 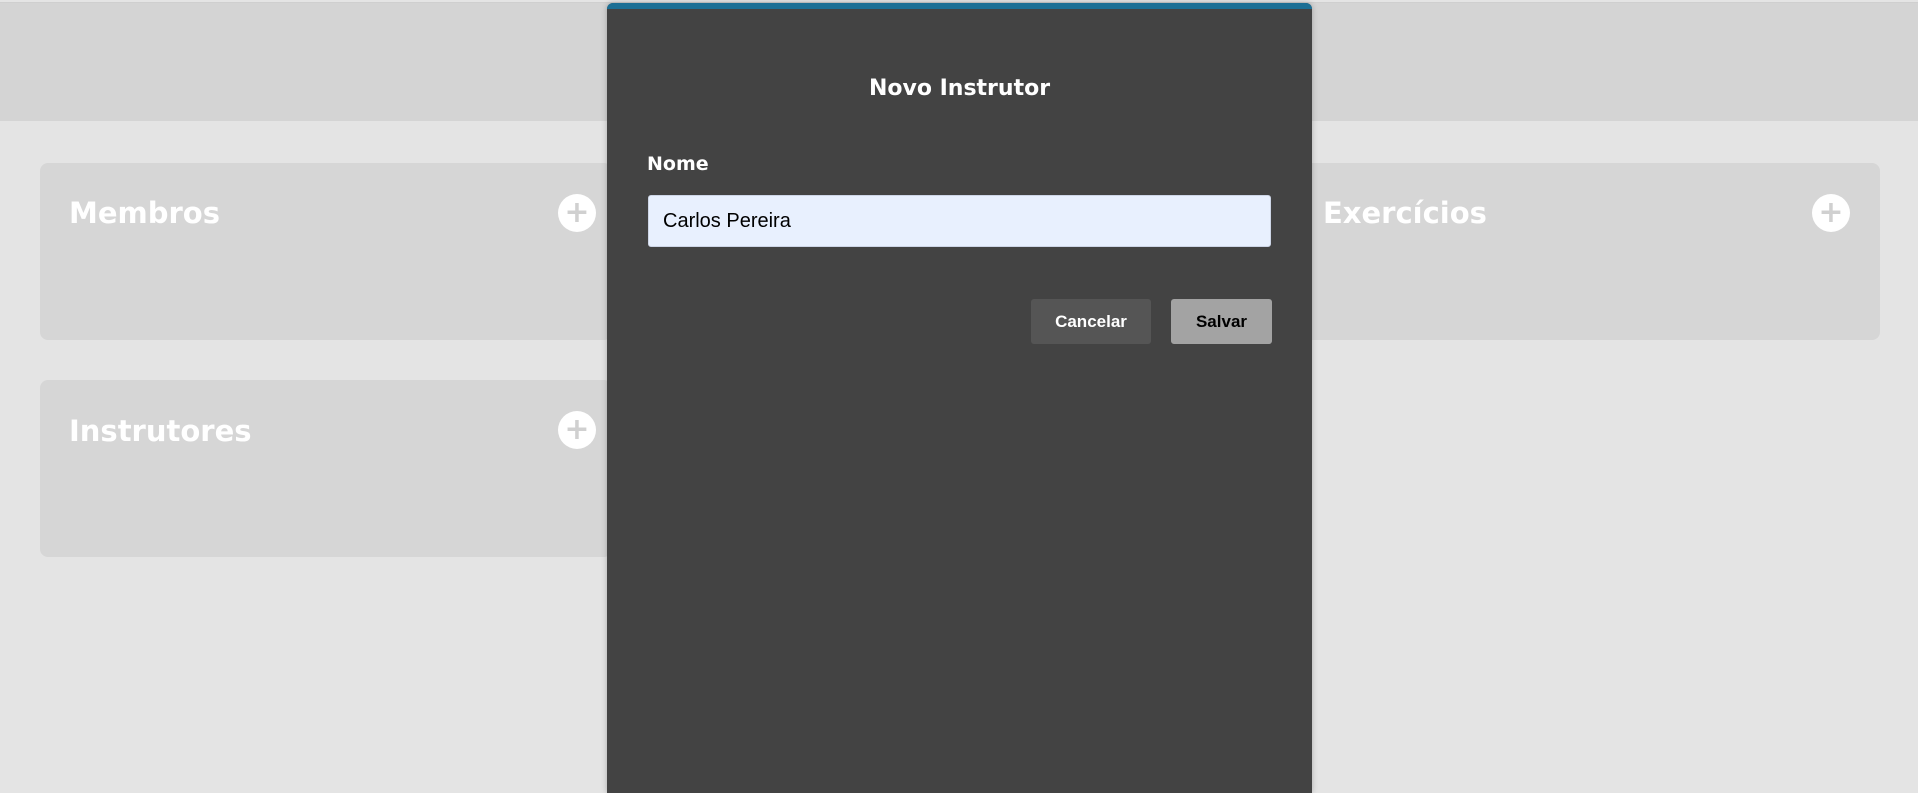 I want to click on modal-accent-bar, so click(x=959, y=6).